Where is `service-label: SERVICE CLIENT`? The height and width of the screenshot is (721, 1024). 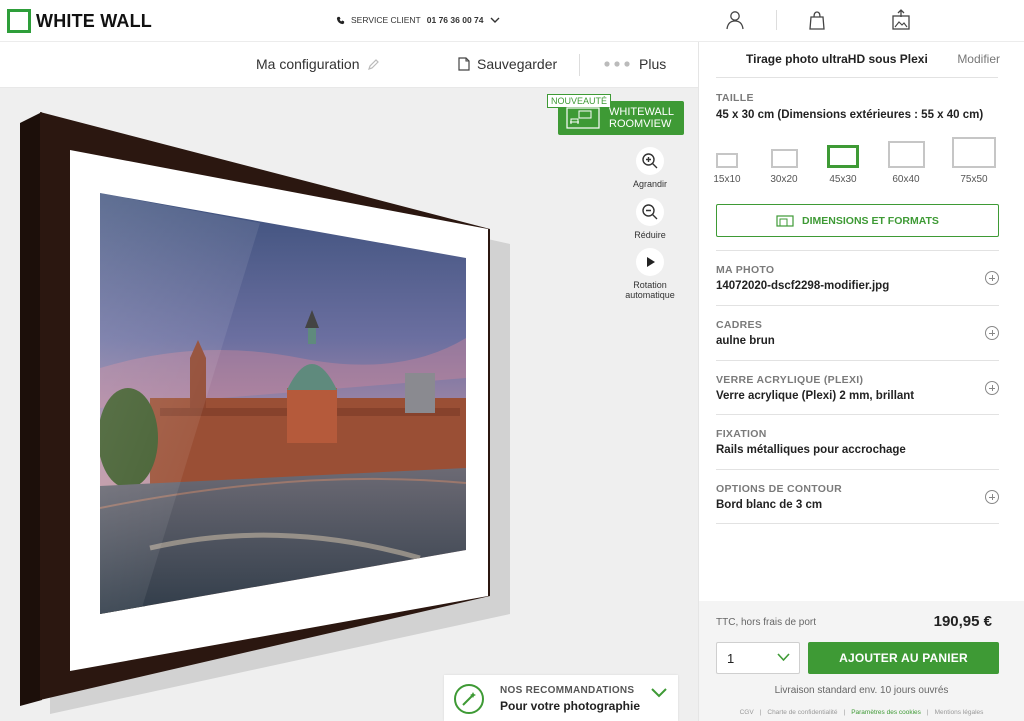
service-label: SERVICE CLIENT is located at coordinates (386, 20).